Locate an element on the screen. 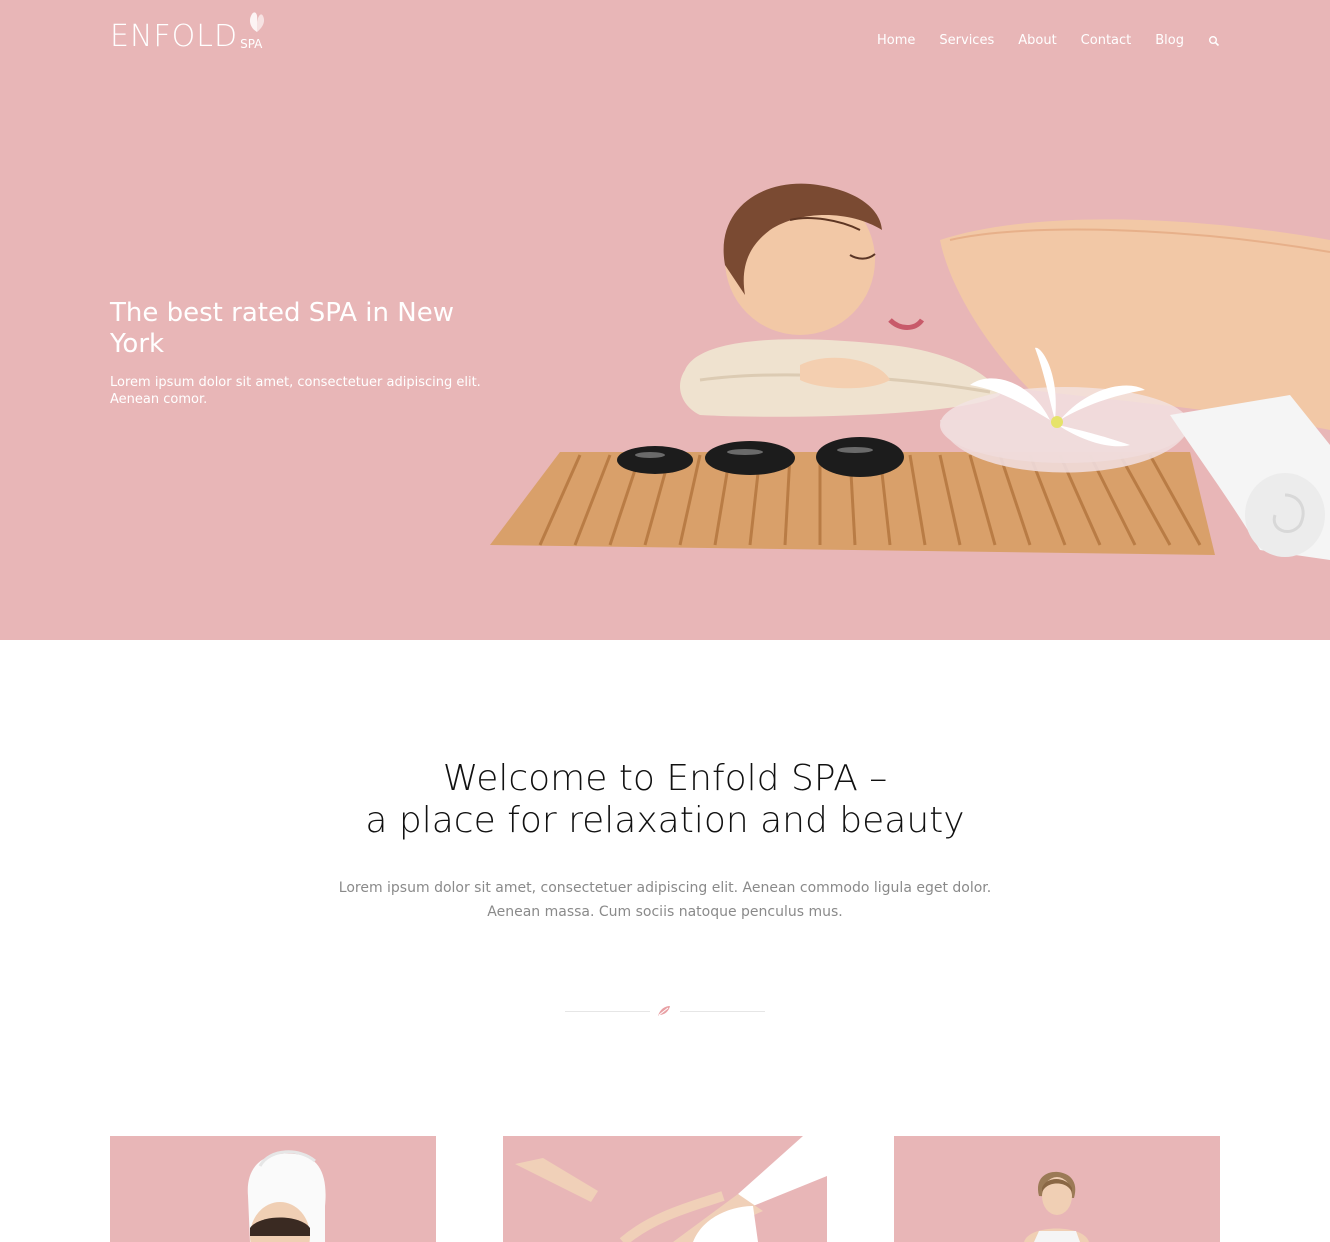 The image size is (1330, 1242). nav-item-contact: Contact is located at coordinates (1106, 40).